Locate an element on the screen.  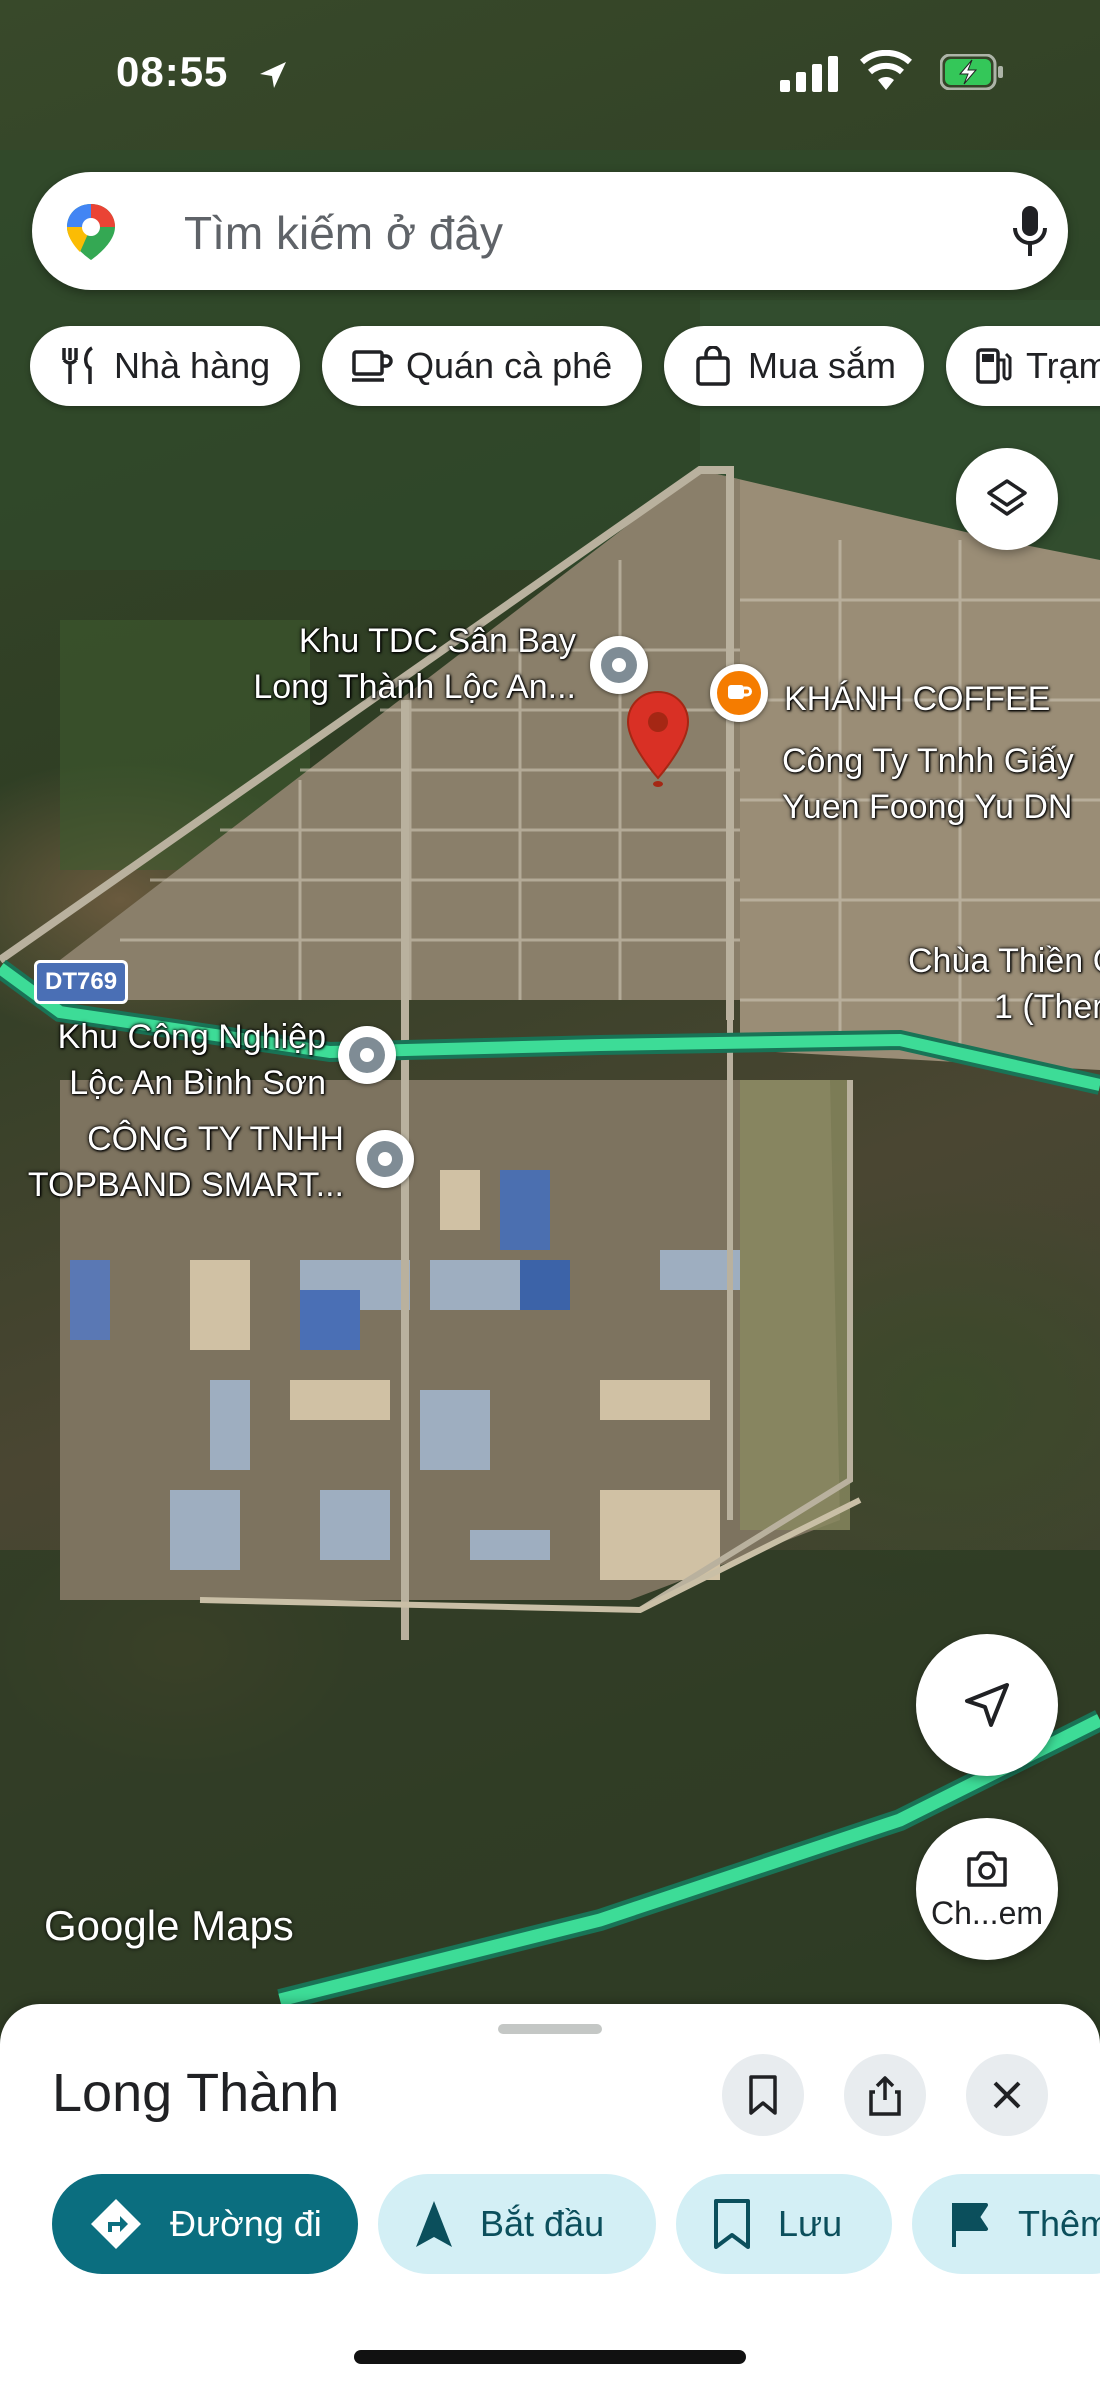
my-location-button is located at coordinates (987, 1705).